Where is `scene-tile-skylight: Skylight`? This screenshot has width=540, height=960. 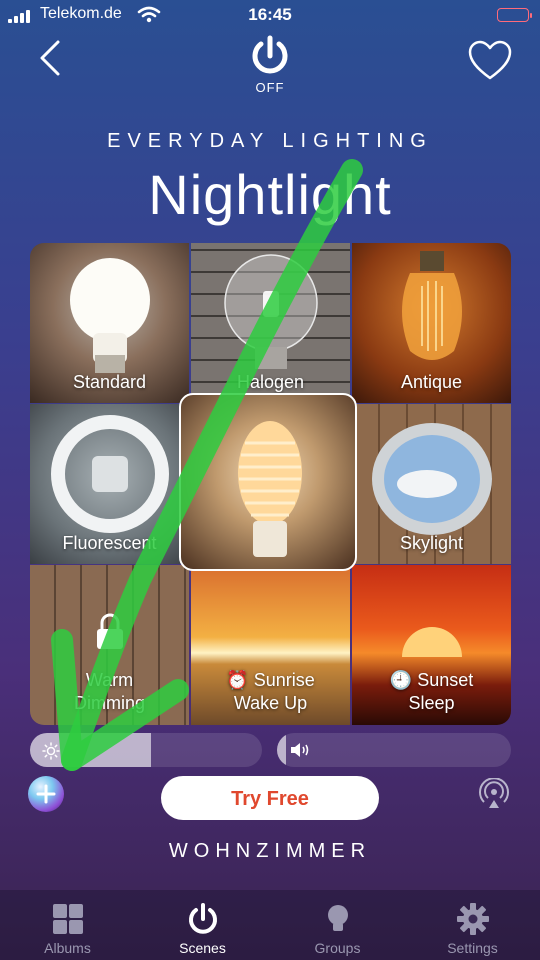
scene-tile-skylight: Skylight is located at coordinates (431, 484).